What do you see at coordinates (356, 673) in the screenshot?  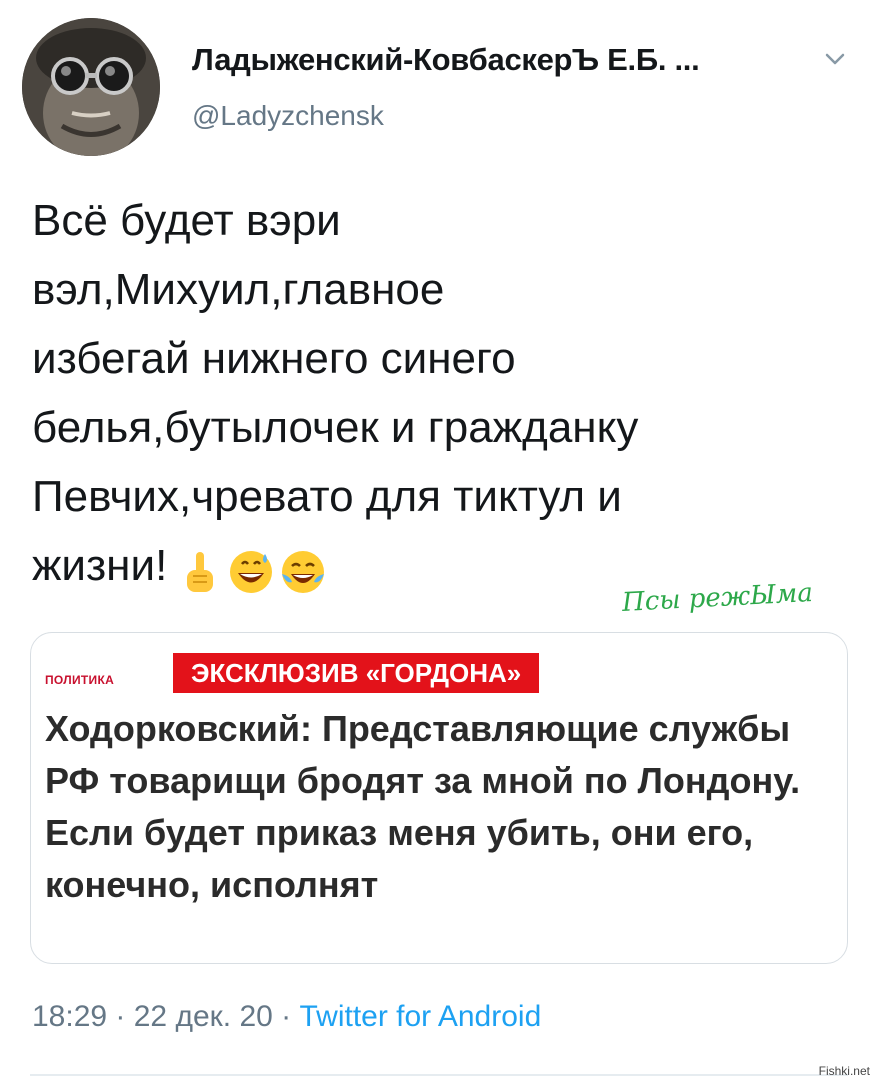 I see `card-badge: ЭКСКЛЮЗИВ «ГОРДОНА»` at bounding box center [356, 673].